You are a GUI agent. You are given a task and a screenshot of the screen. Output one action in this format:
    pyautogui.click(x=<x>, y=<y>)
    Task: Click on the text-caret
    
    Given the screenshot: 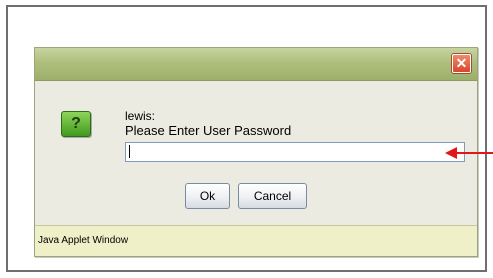 What is the action you would take?
    pyautogui.click(x=129, y=151)
    